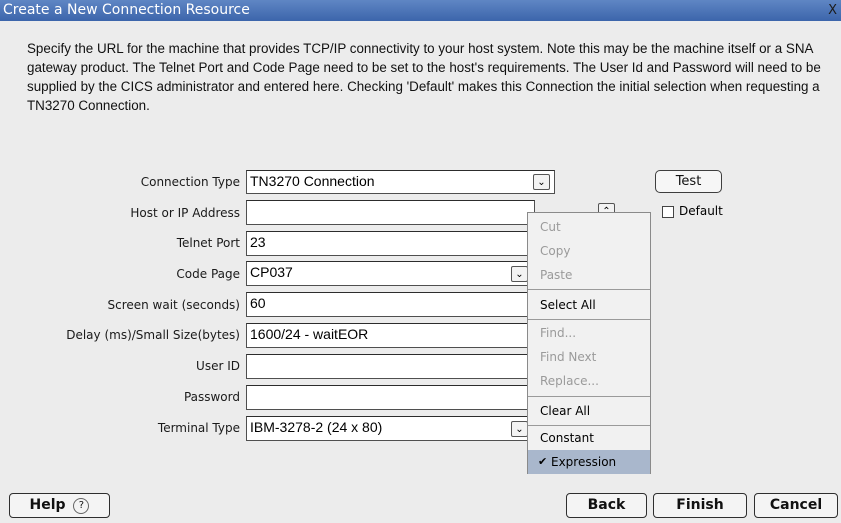  Describe the element at coordinates (390, 212) in the screenshot. I see `host-input` at that location.